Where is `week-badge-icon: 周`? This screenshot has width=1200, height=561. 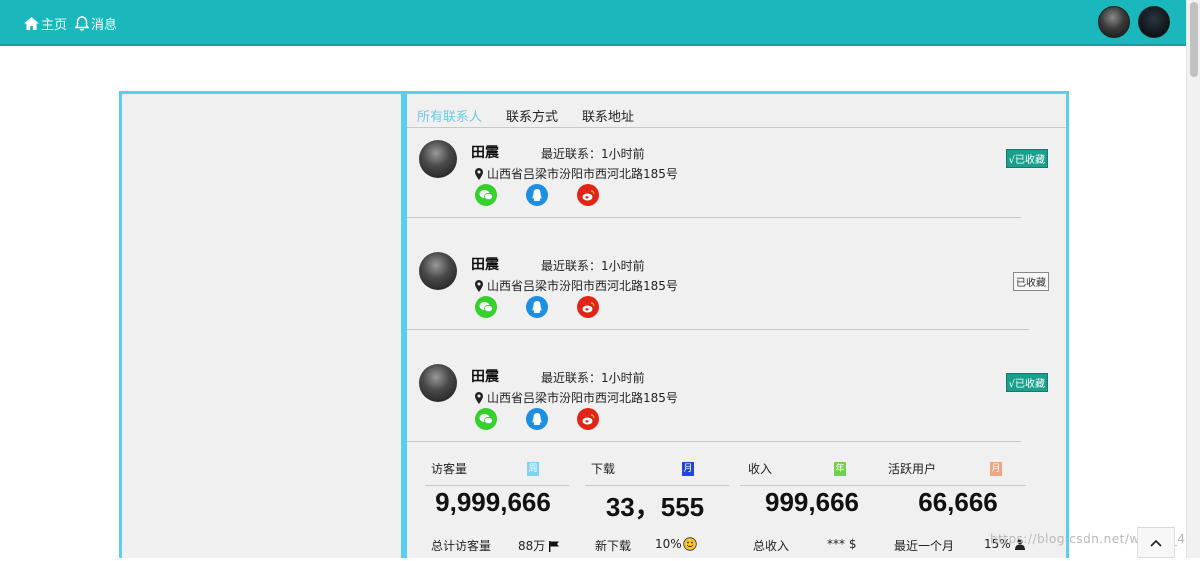 week-badge-icon: 周 is located at coordinates (533, 469).